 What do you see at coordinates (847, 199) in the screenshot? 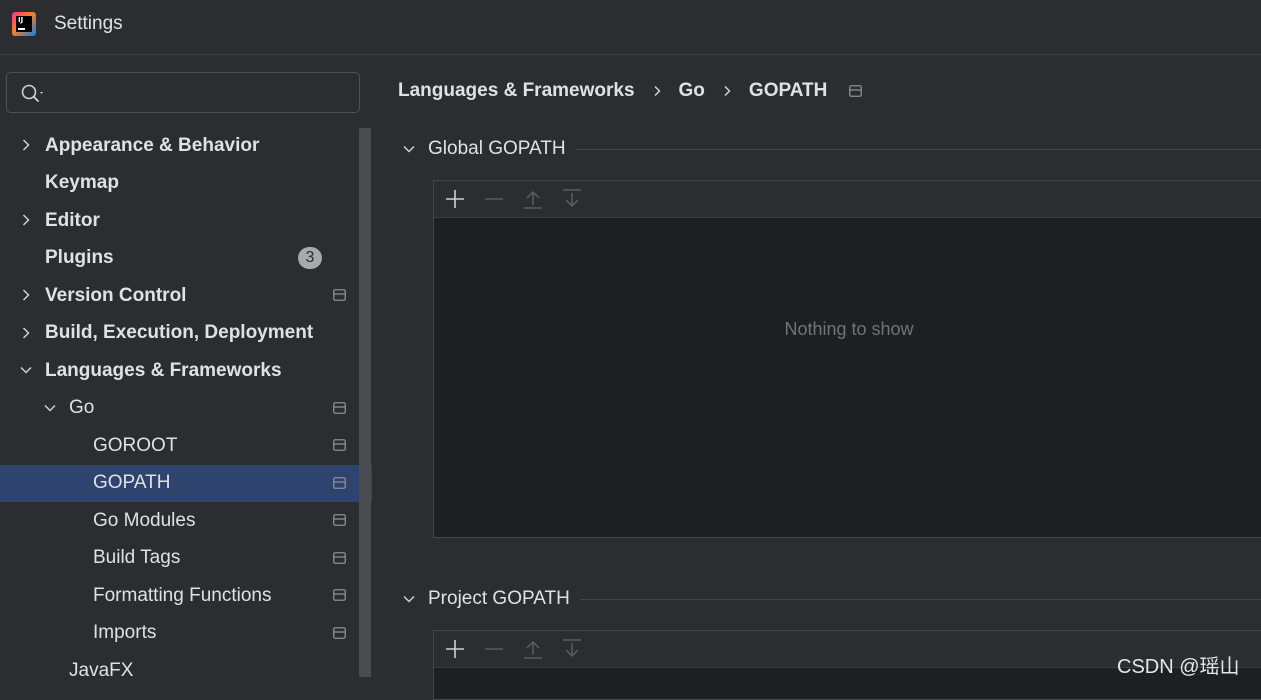
I see `global-toolbar` at bounding box center [847, 199].